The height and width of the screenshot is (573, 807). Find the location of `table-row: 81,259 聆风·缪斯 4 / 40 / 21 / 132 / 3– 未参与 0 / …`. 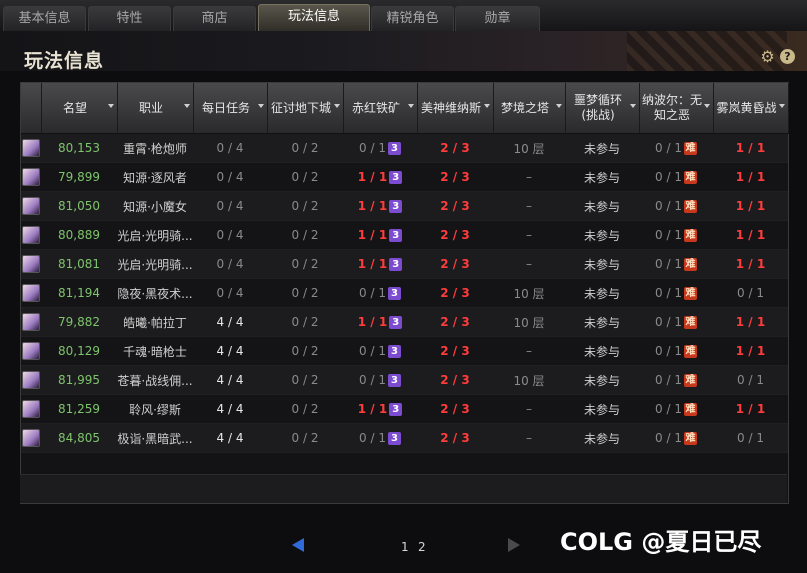

table-row: 81,259 聆风·缪斯 4 / 40 / 21 / 132 / 3– 未参与 0 / … is located at coordinates (404, 409).